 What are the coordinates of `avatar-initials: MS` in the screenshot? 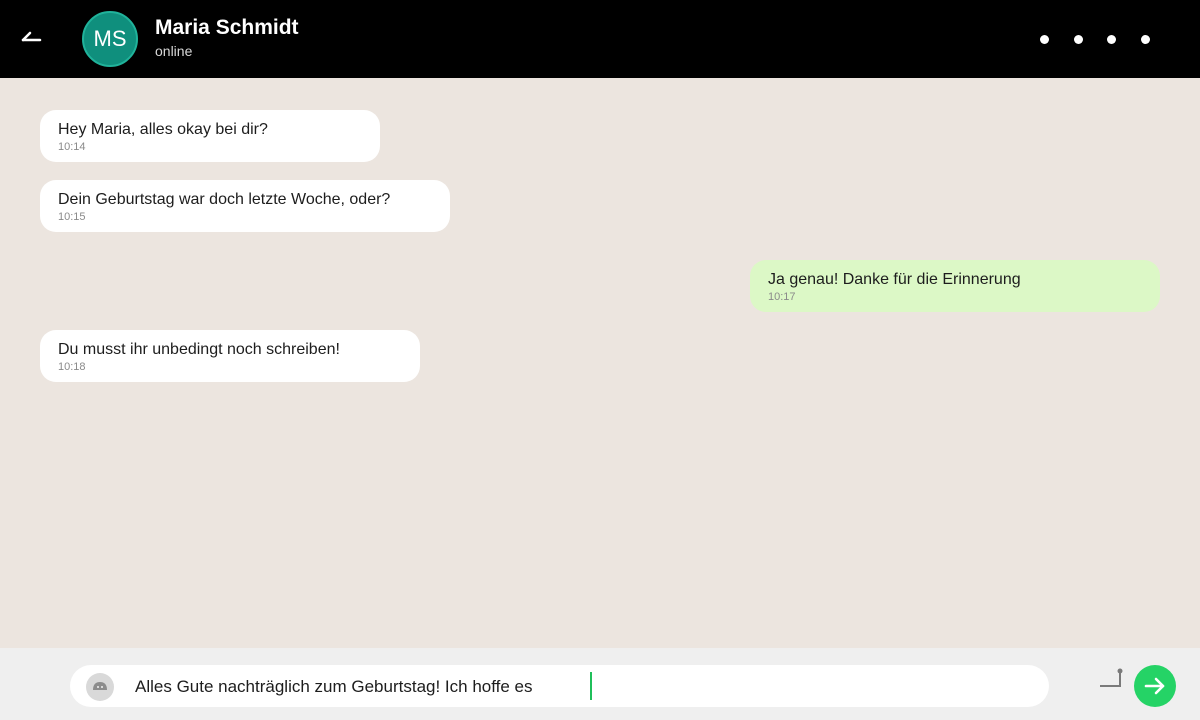 It's located at (110, 38).